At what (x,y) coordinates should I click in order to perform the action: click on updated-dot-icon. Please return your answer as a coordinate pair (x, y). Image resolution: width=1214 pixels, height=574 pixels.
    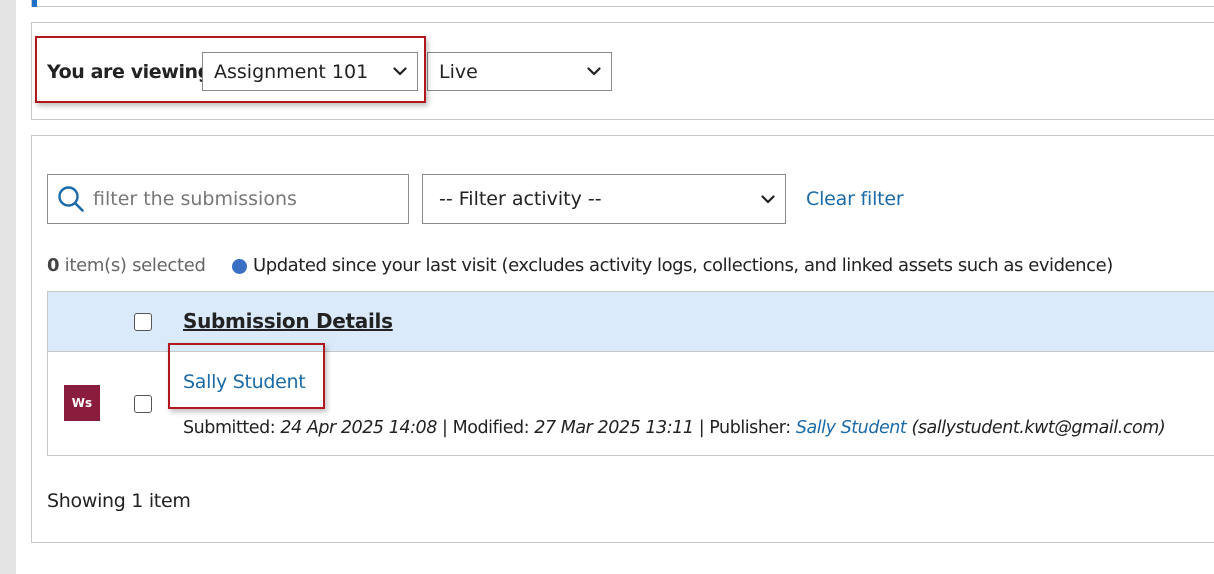
    Looking at the image, I should click on (239, 266).